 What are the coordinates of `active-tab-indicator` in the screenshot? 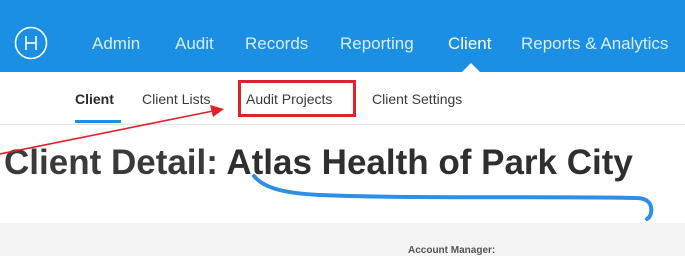 It's located at (471, 67).